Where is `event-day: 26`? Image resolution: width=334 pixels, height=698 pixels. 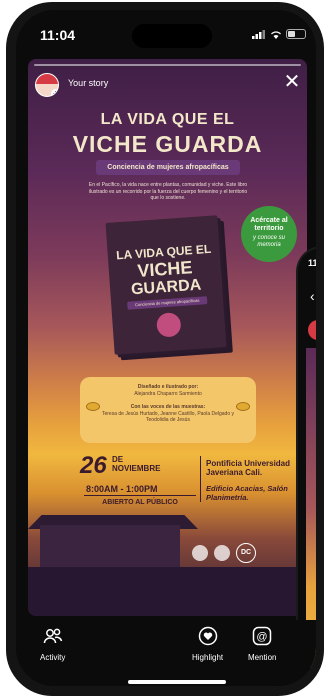 event-day: 26 is located at coordinates (93, 465).